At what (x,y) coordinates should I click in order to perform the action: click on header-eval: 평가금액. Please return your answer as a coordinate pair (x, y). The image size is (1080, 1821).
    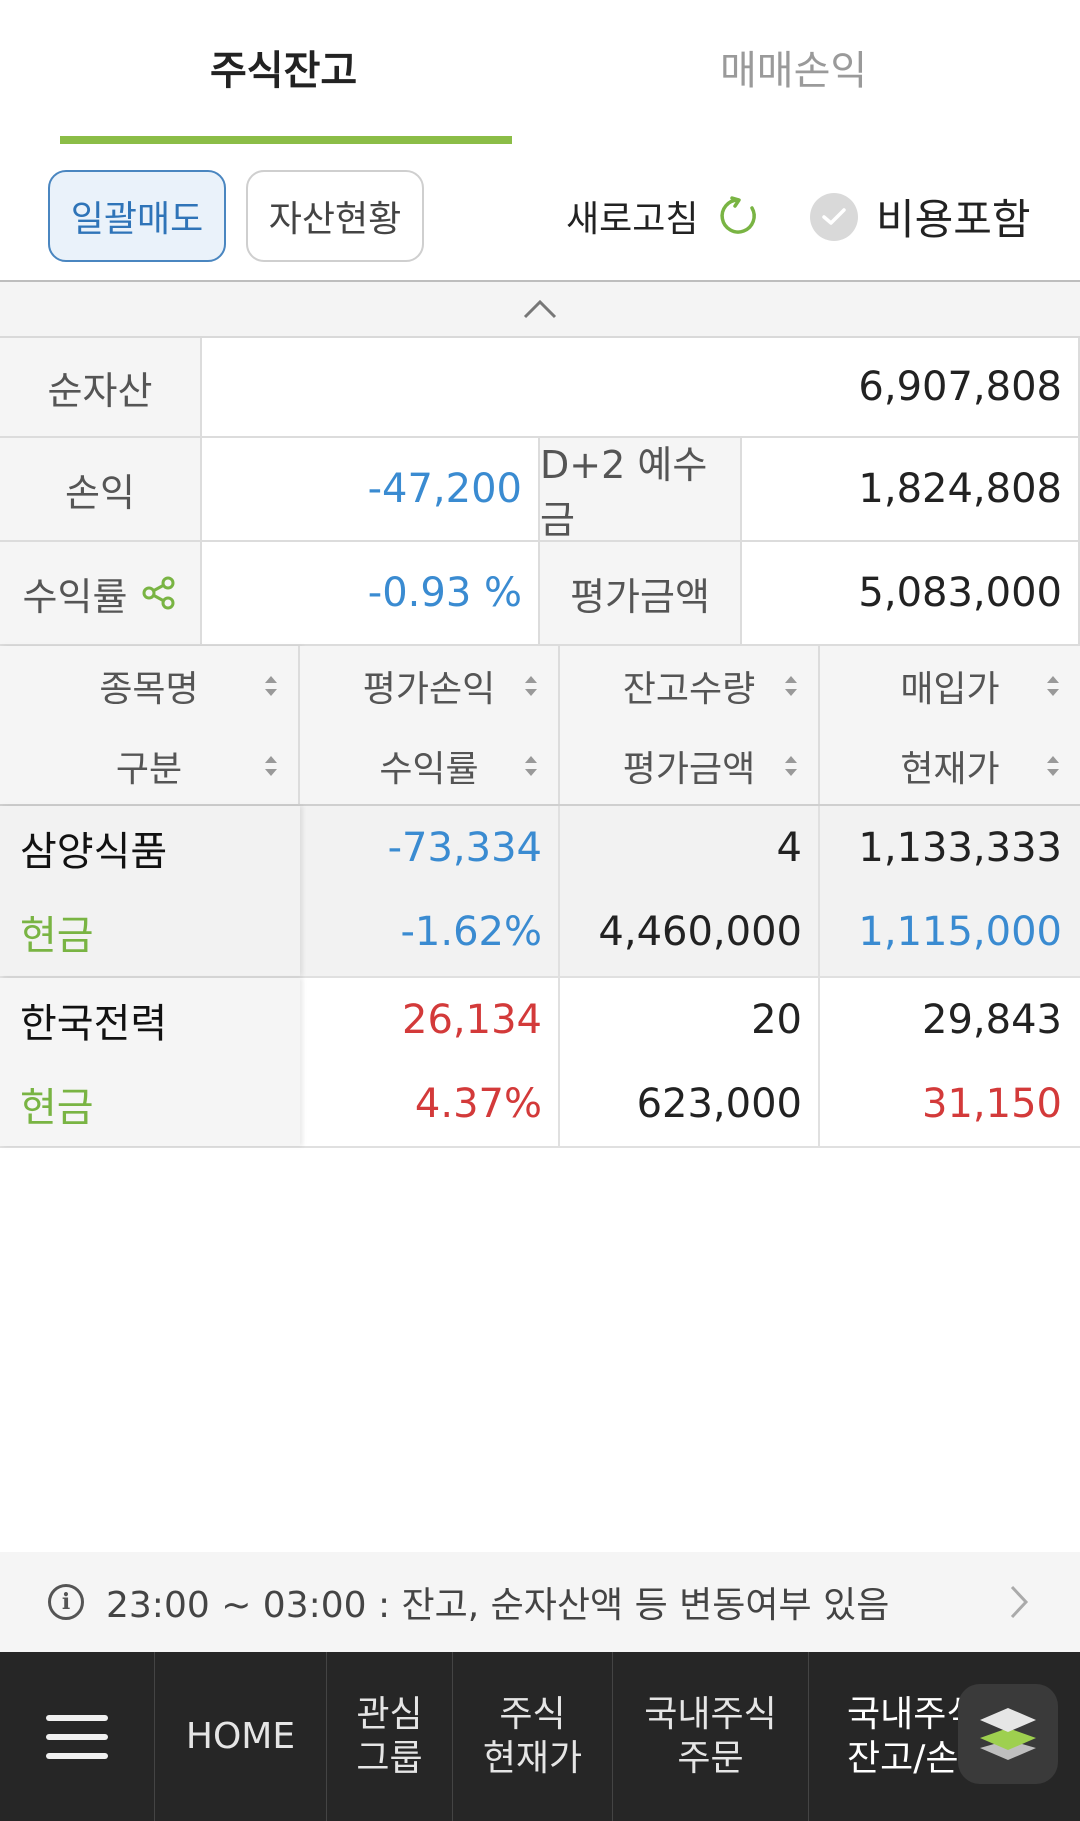
    Looking at the image, I should click on (689, 769).